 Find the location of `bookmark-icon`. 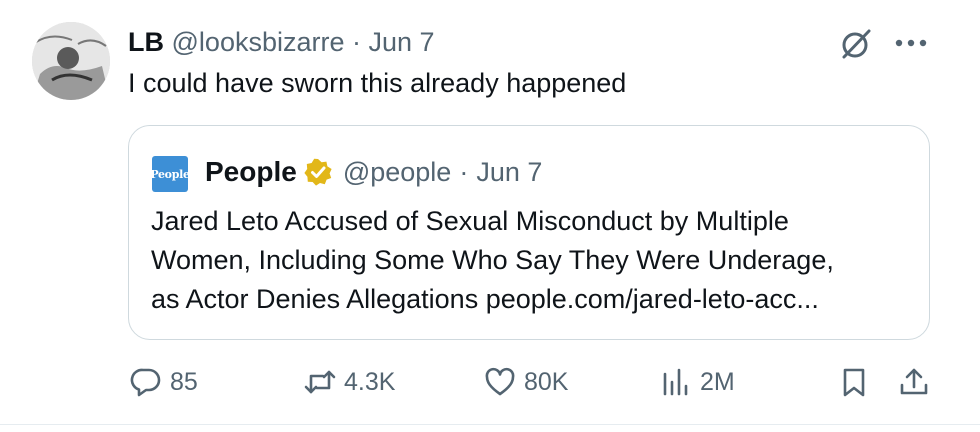

bookmark-icon is located at coordinates (854, 382).